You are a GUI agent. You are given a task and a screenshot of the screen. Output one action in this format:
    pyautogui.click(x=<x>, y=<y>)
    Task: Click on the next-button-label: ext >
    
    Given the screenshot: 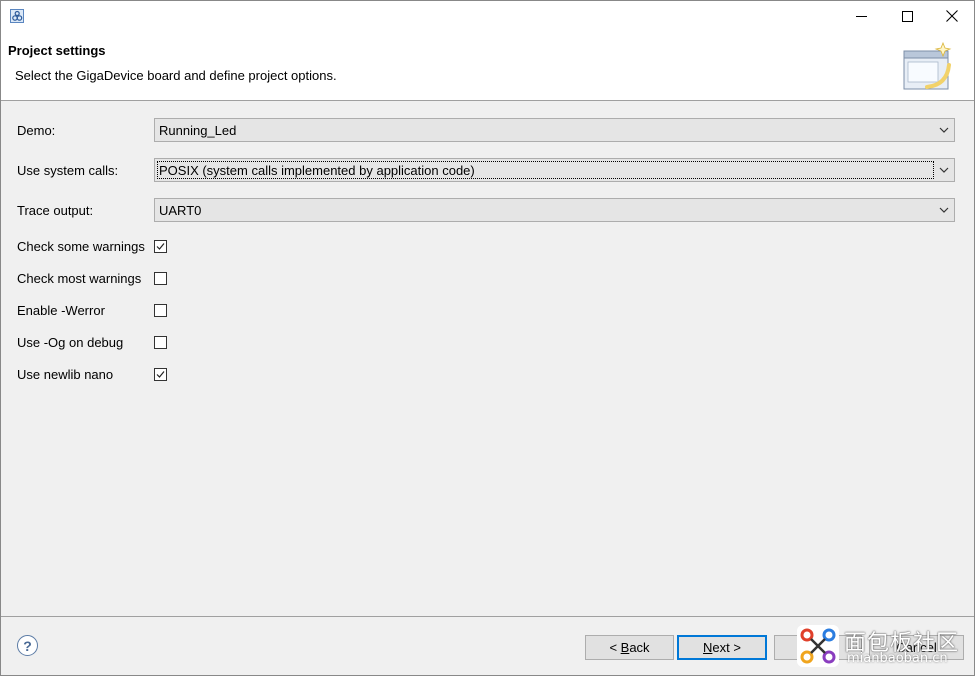 What is the action you would take?
    pyautogui.click(x=726, y=647)
    